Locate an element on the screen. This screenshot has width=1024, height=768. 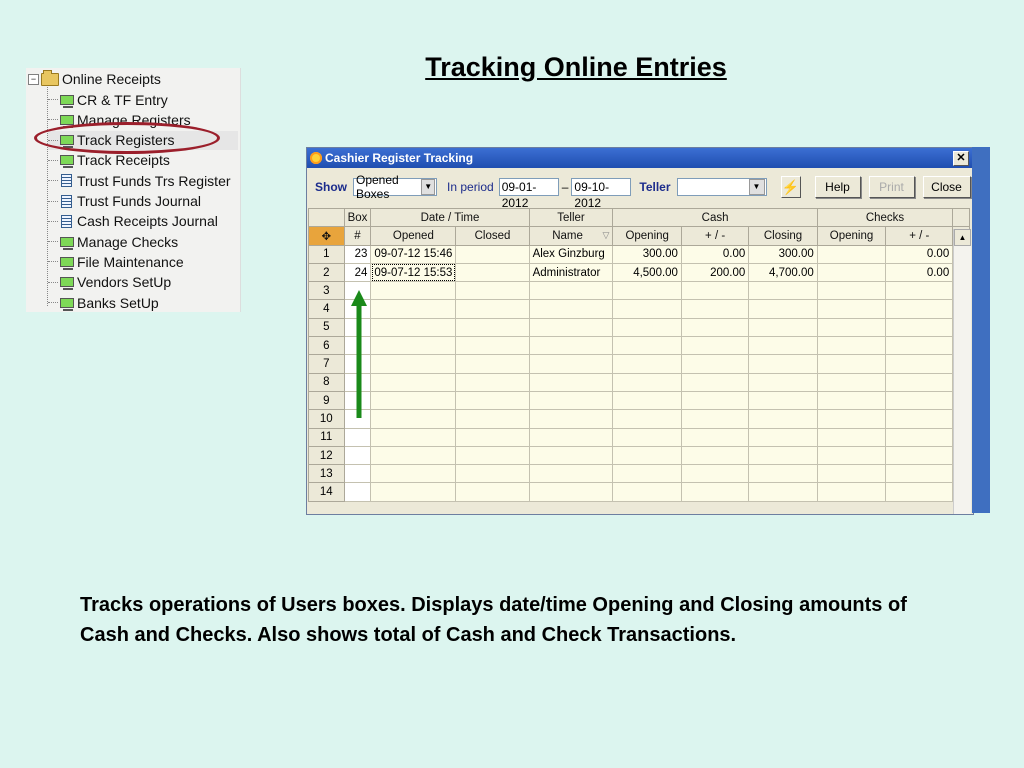
show-select: Opened Boxes ▼ is located at coordinates (395, 187).